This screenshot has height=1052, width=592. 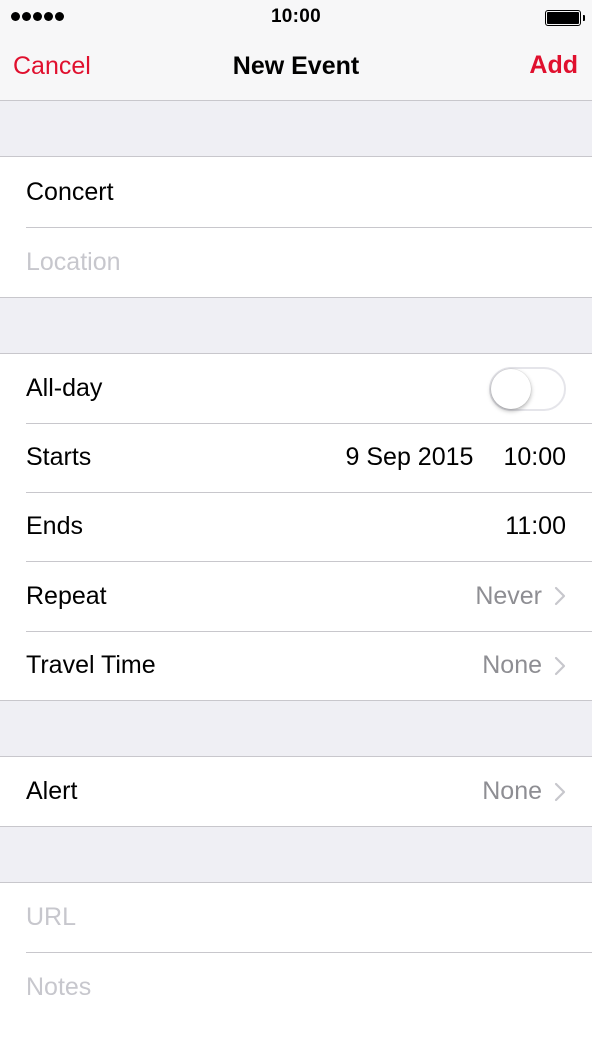 I want to click on battery-icon, so click(x=565, y=18).